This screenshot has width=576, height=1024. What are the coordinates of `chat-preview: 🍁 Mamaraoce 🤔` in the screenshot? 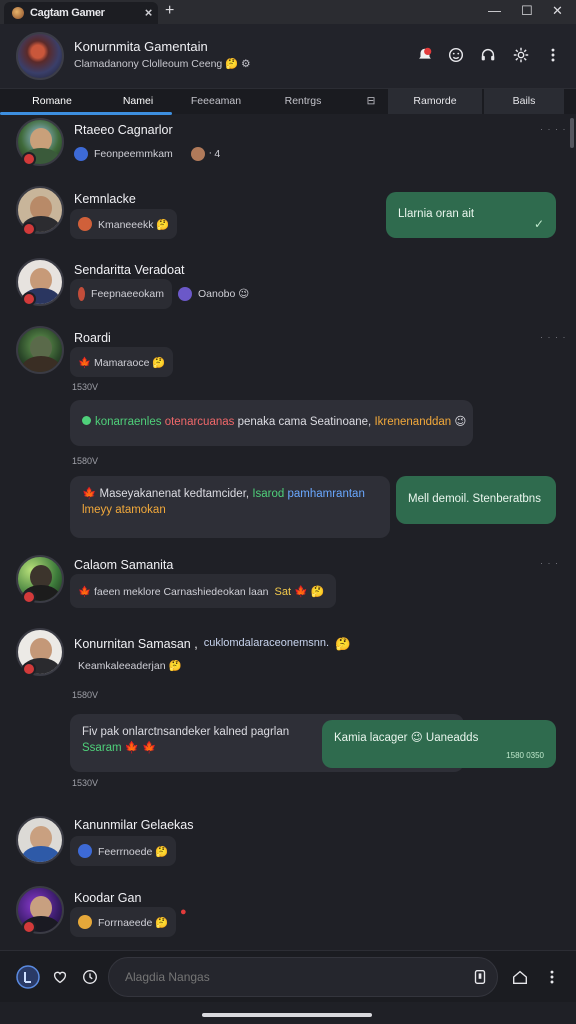 It's located at (122, 362).